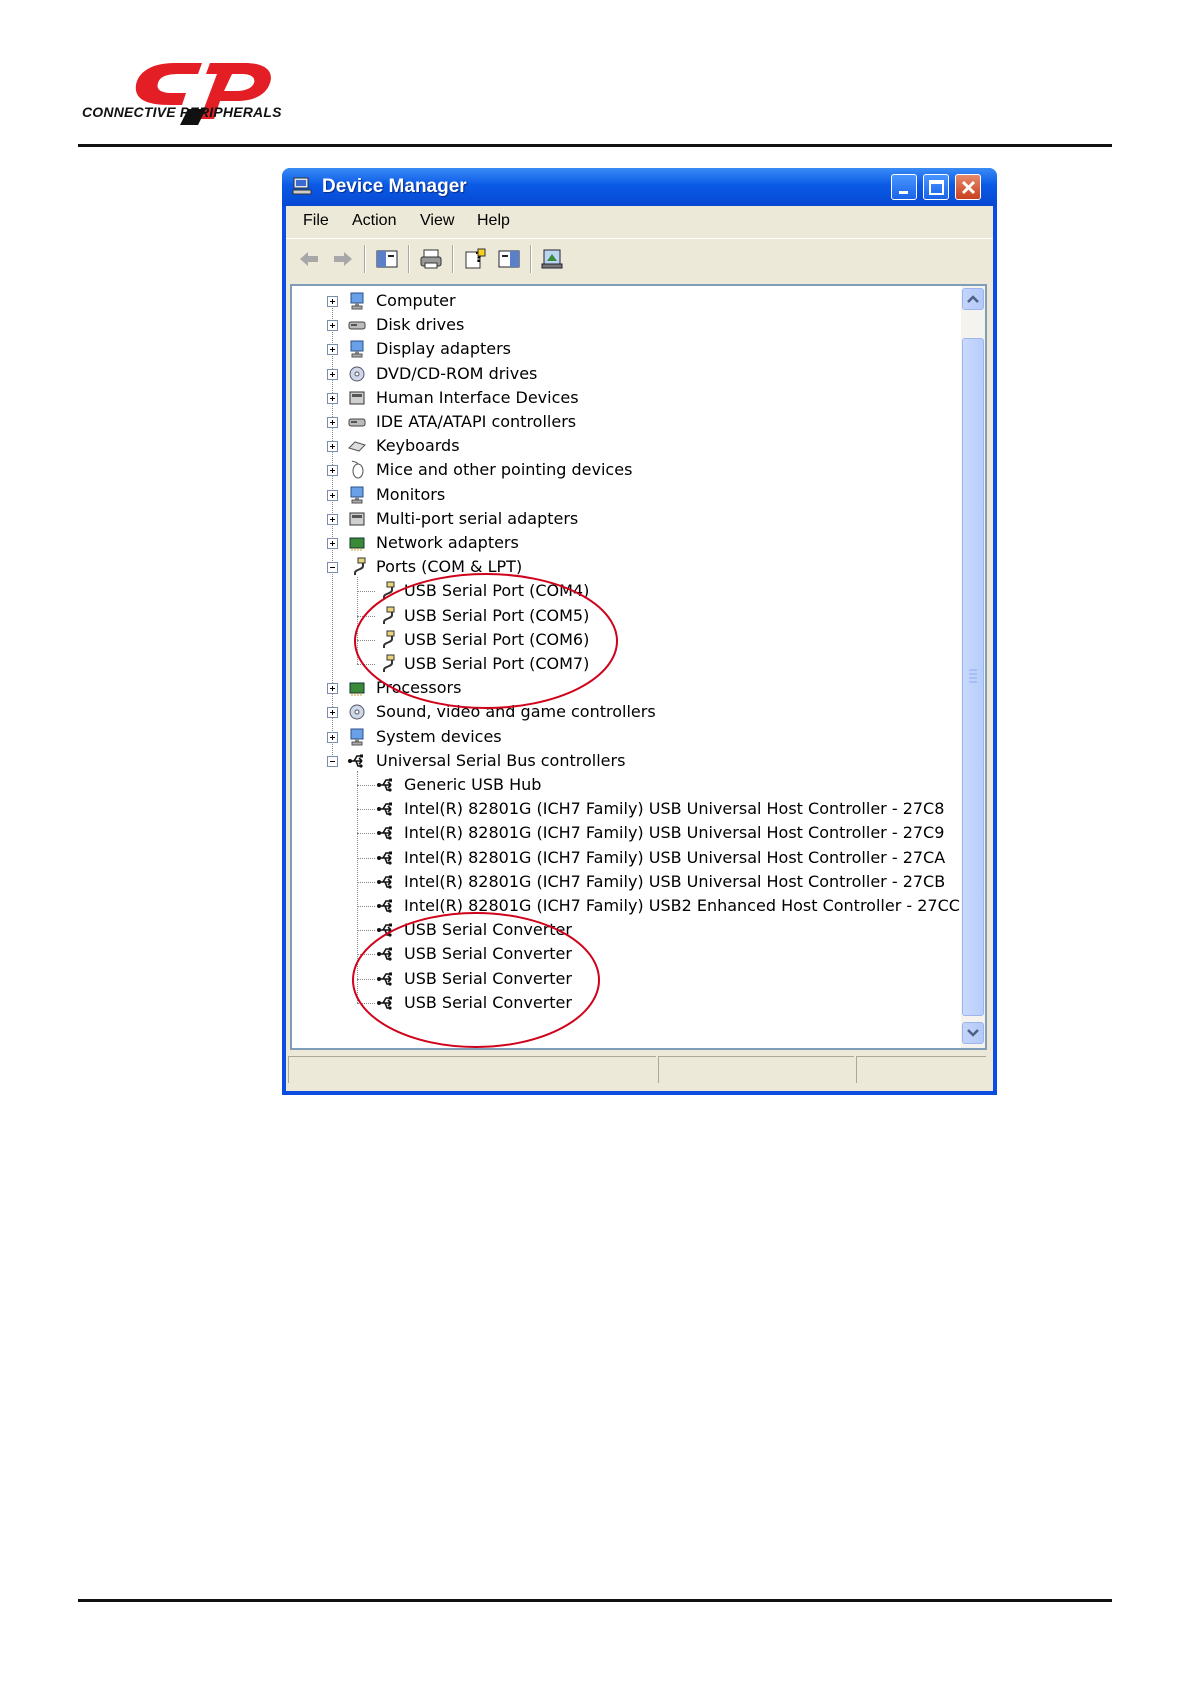 The width and height of the screenshot is (1191, 1684). What do you see at coordinates (472, 1069) in the screenshot?
I see `status-pane` at bounding box center [472, 1069].